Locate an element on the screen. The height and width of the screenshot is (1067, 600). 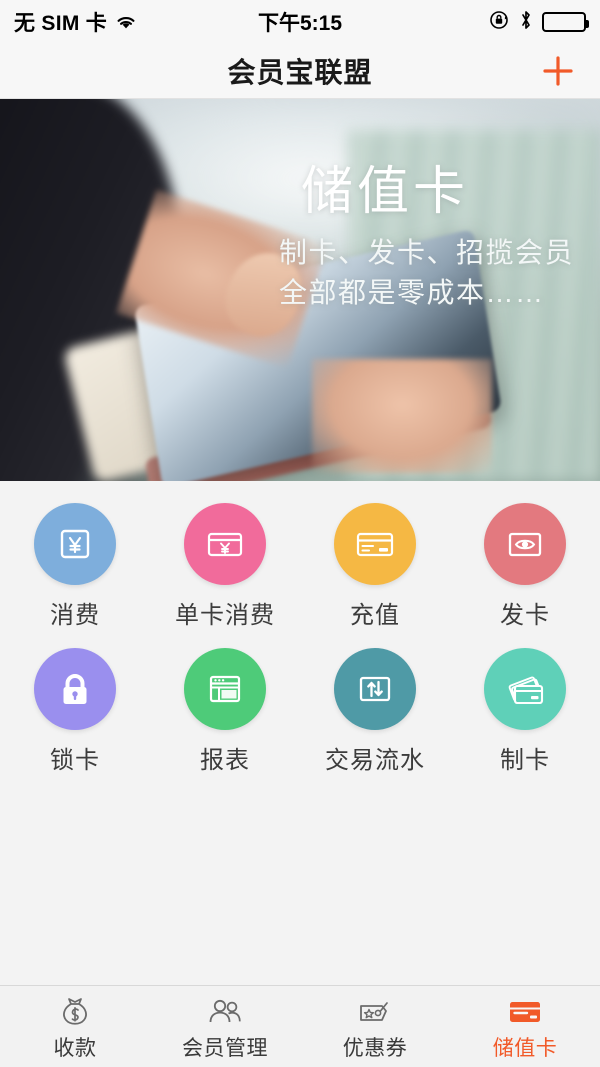
banner-title: 储值卡 is located at coordinates (384, 192).